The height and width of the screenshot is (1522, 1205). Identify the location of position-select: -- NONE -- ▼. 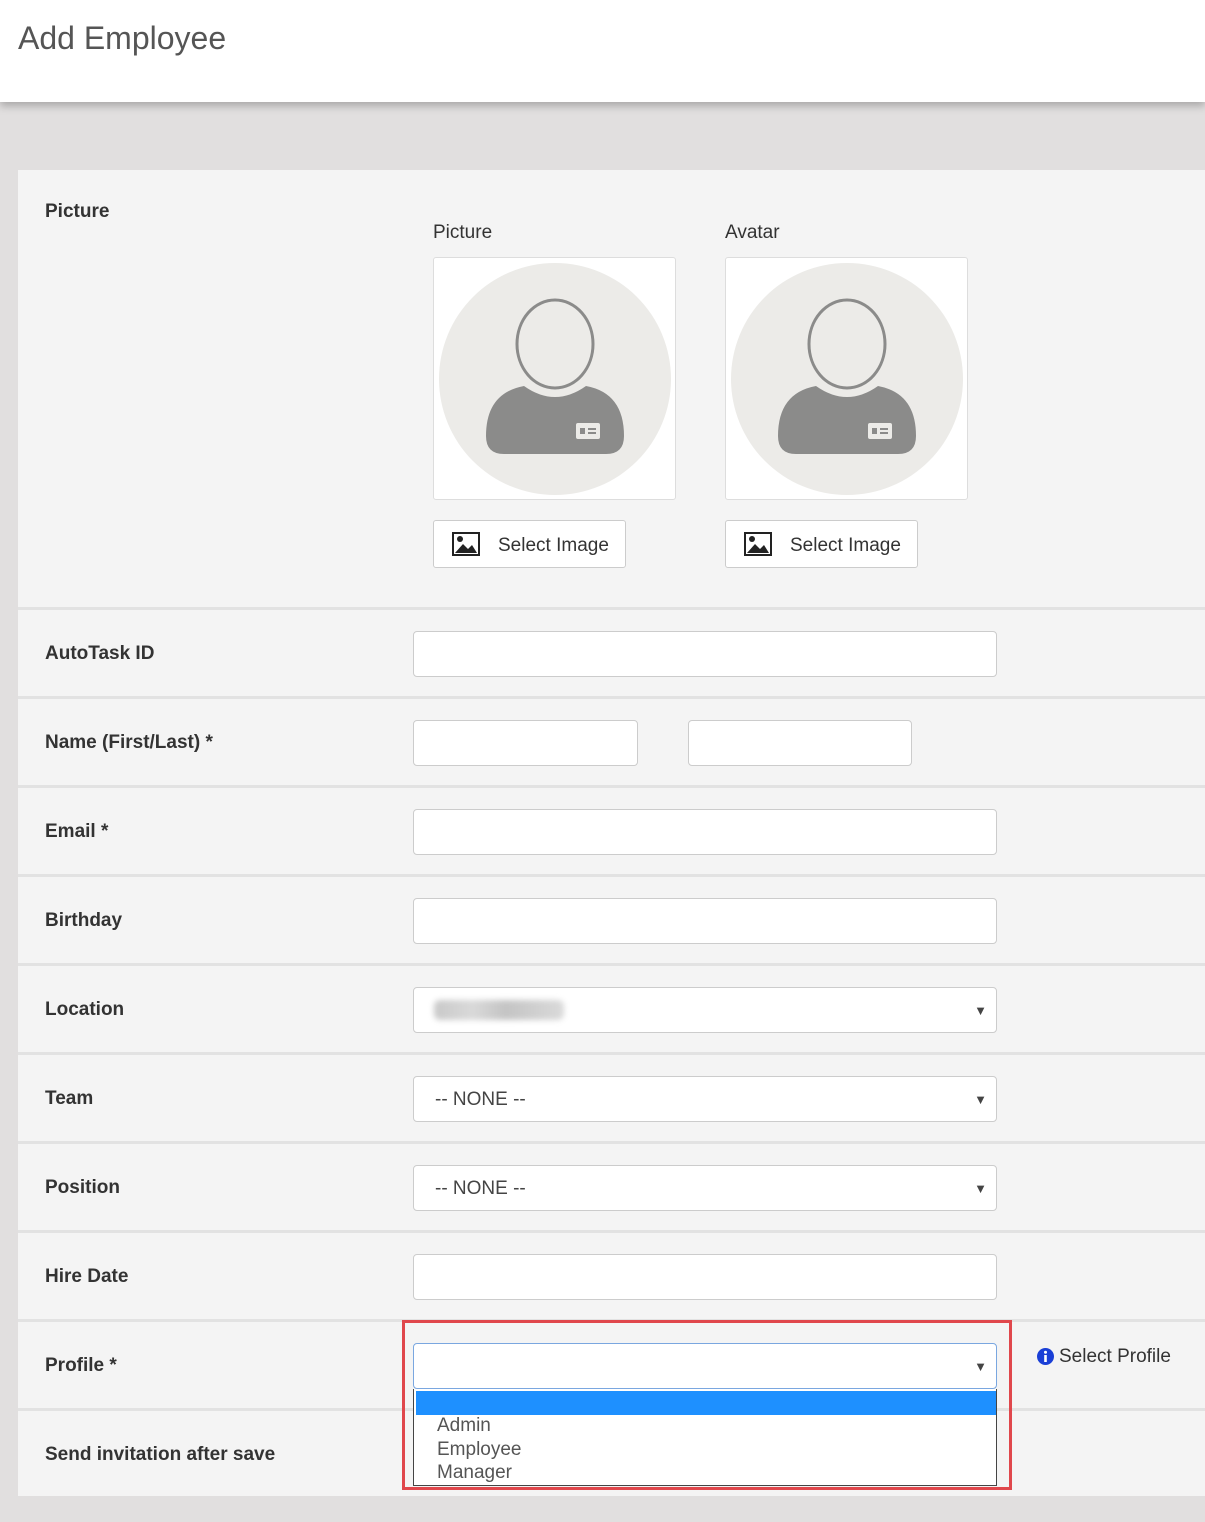
(705, 1188).